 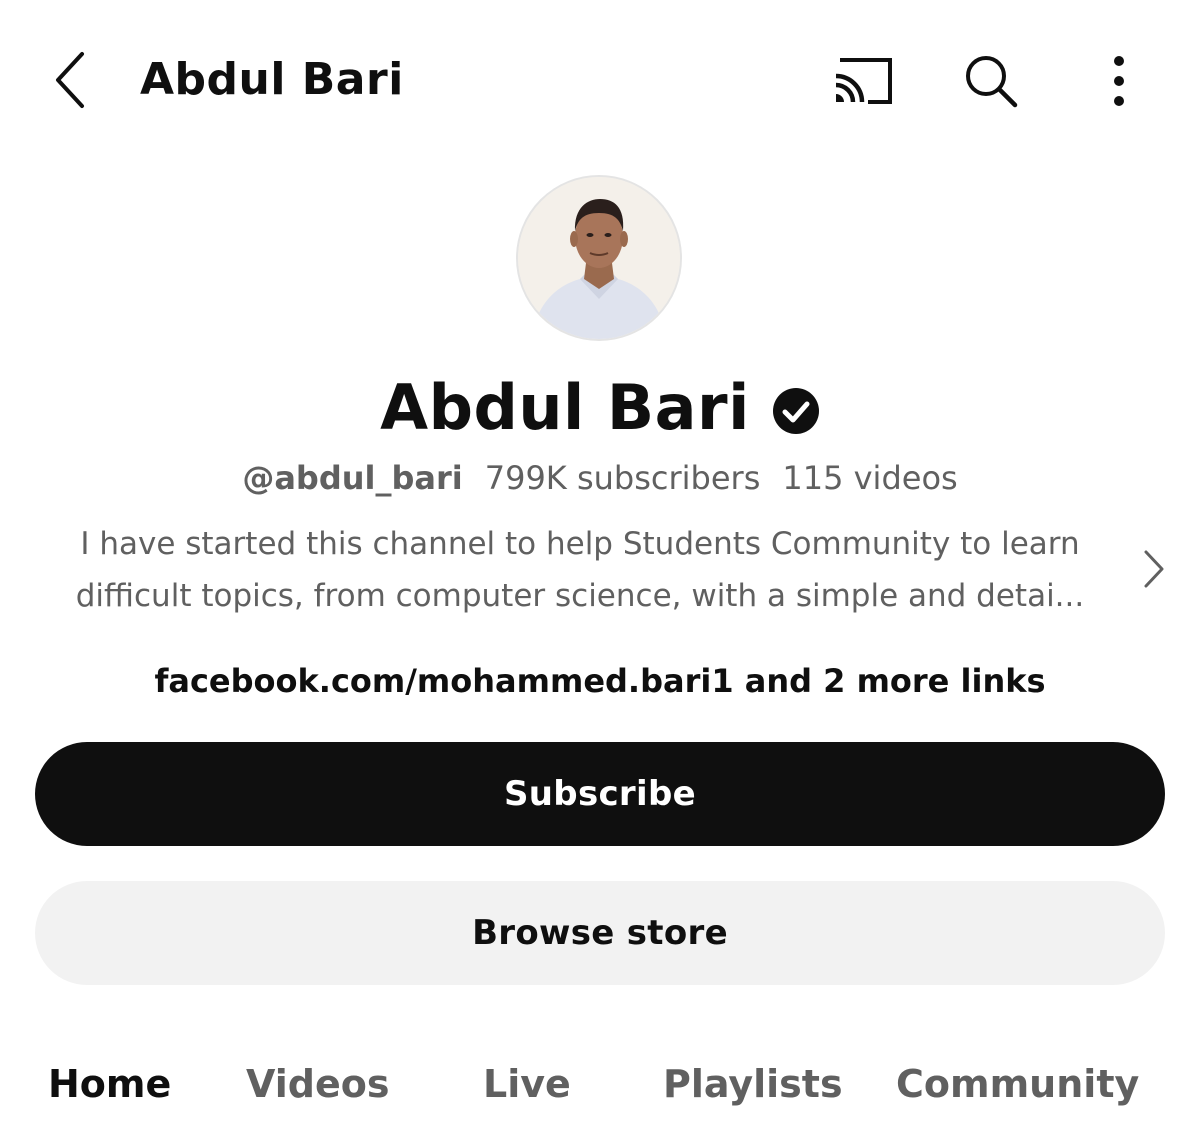 I want to click on top-app-bar: Abdul Bari, so click(x=600, y=80).